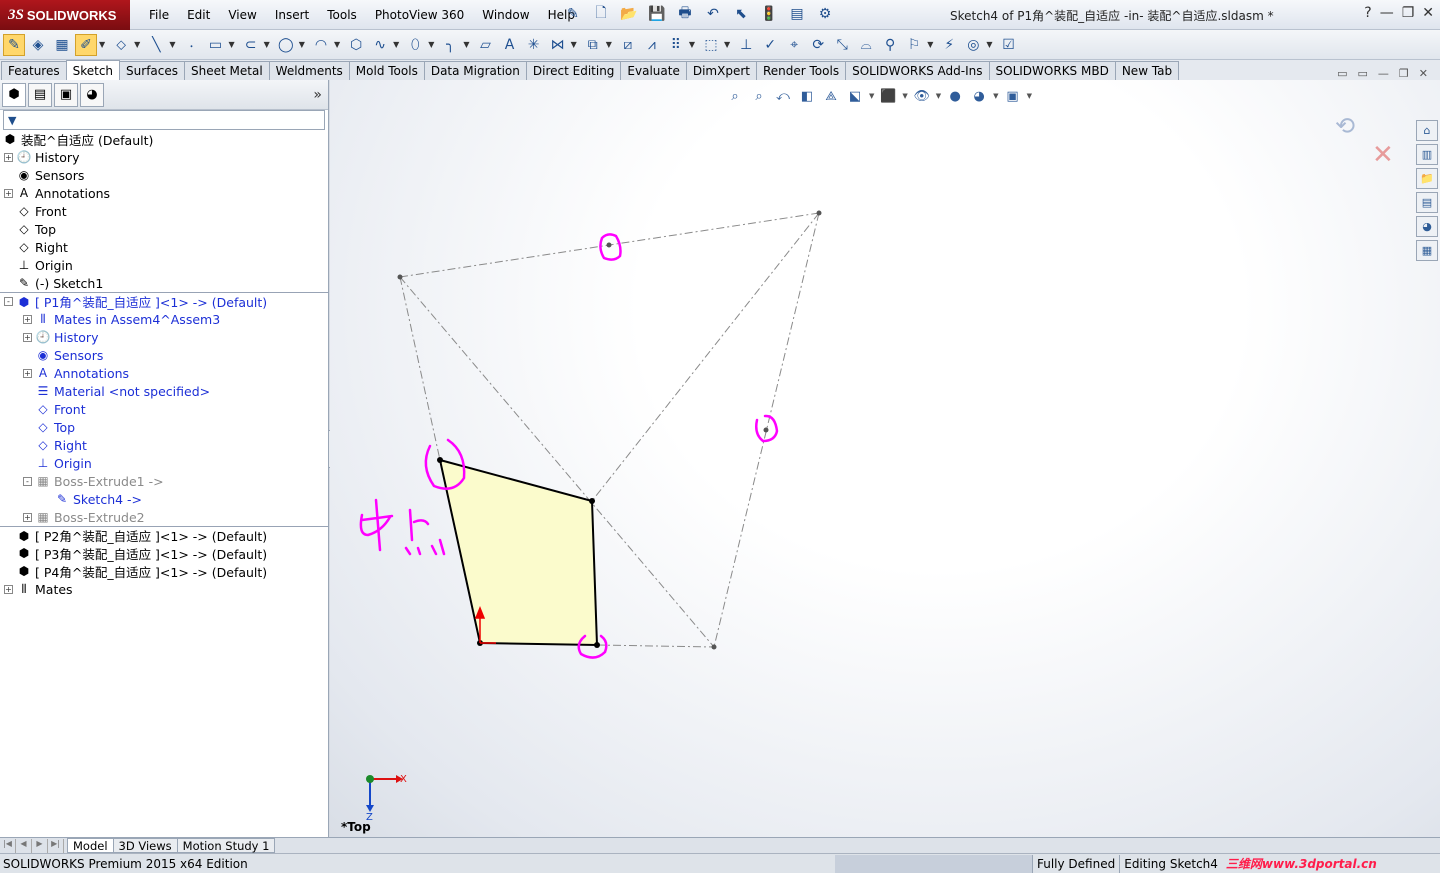  What do you see at coordinates (317, 95) in the screenshot?
I see `expand-panel-icon: »` at bounding box center [317, 95].